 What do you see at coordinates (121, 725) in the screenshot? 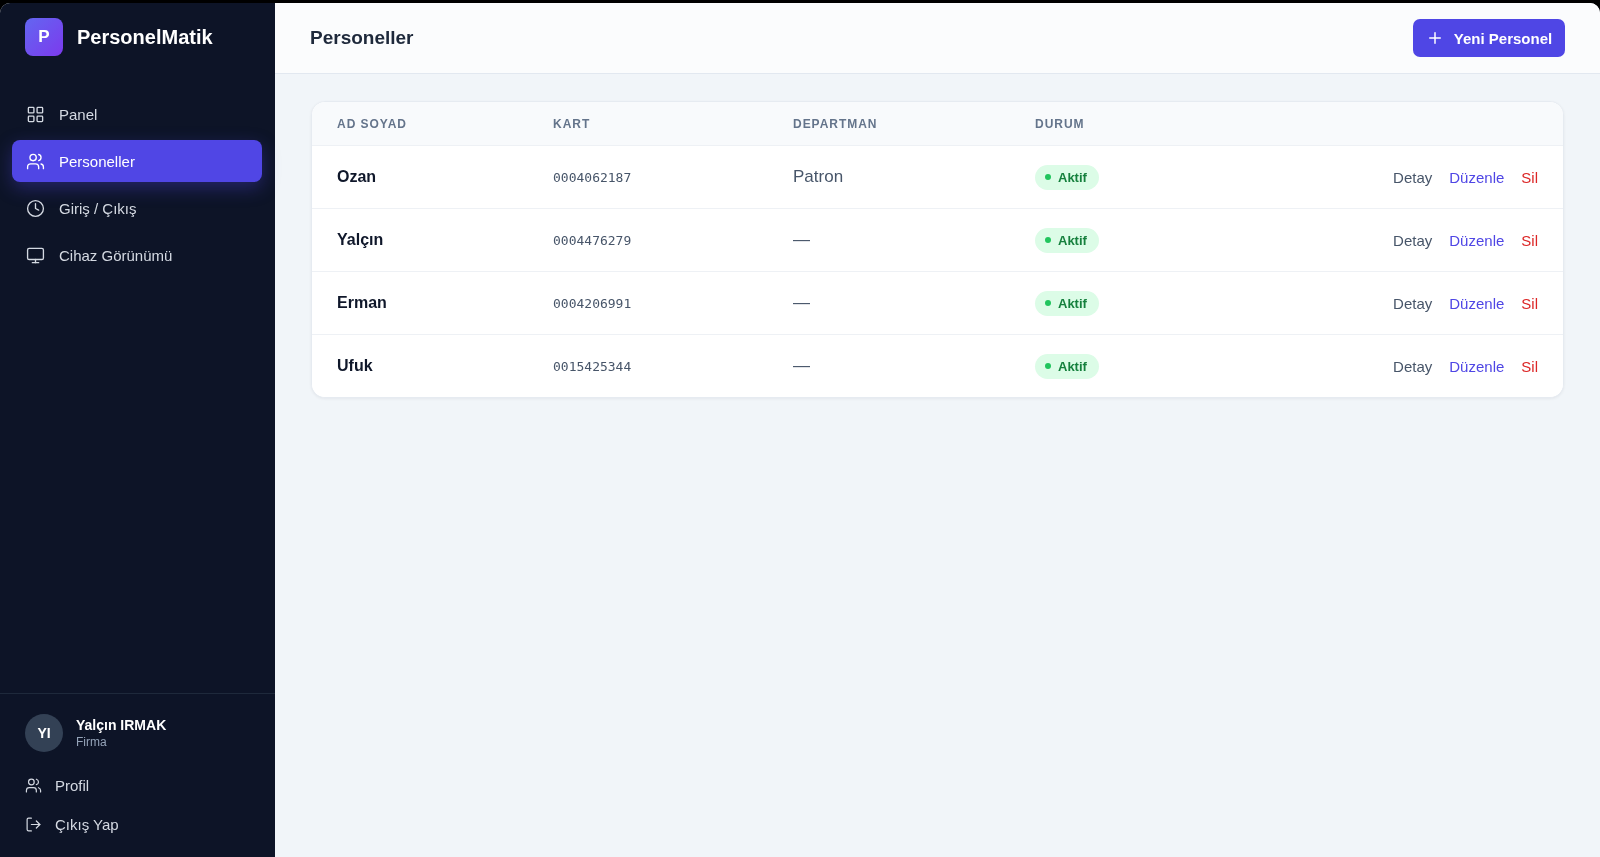
I see `user-name: Yalçın IRMAK` at bounding box center [121, 725].